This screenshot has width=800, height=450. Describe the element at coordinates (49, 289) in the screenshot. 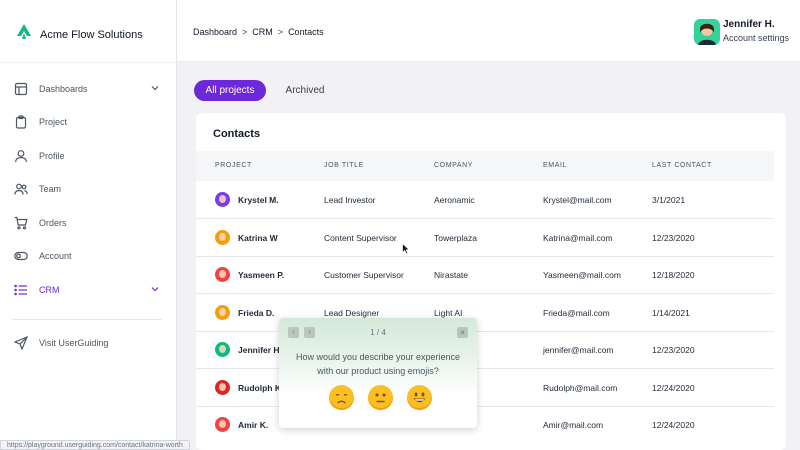

I see `sidebar-item-label: CRM` at that location.